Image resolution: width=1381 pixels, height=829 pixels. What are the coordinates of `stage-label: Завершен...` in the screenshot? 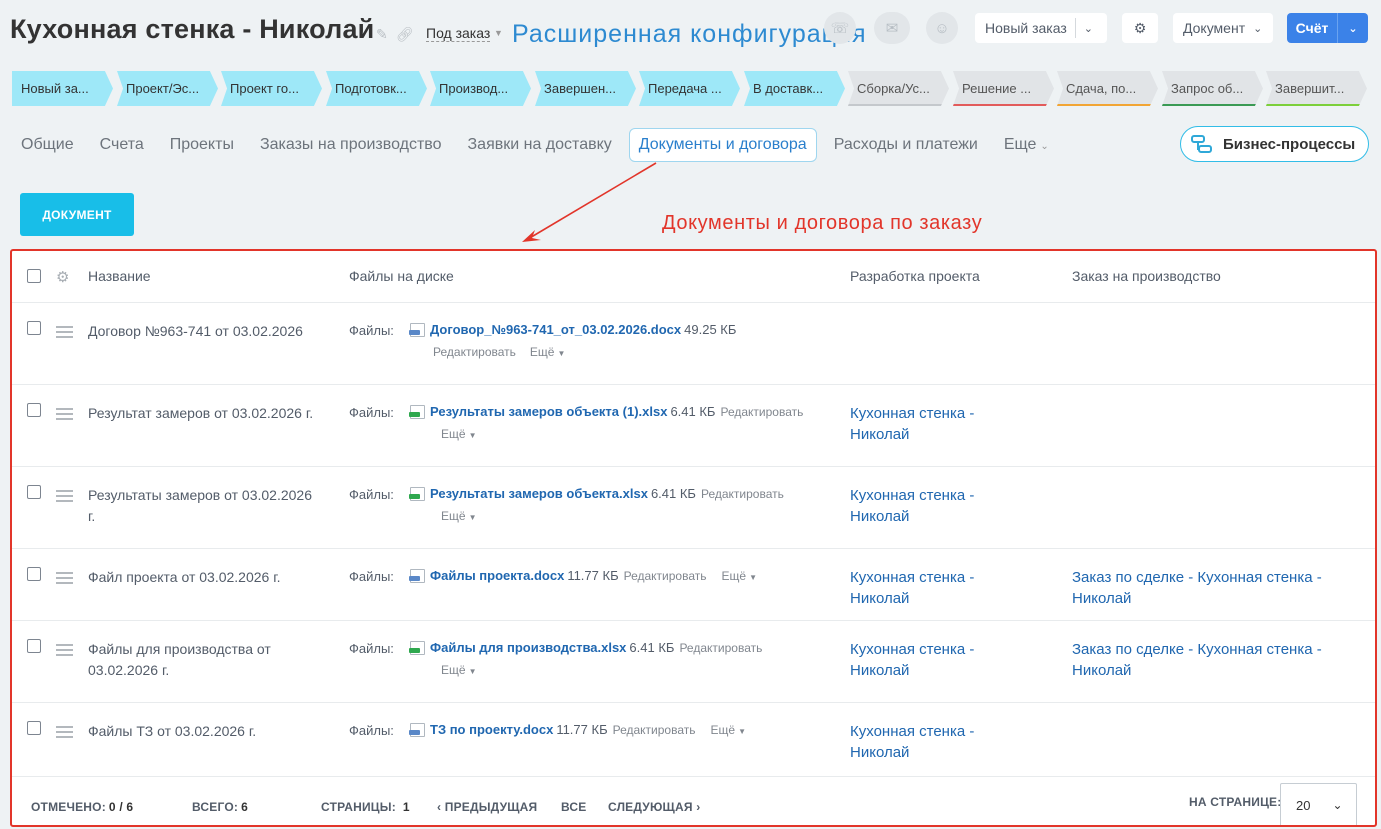 It's located at (580, 88).